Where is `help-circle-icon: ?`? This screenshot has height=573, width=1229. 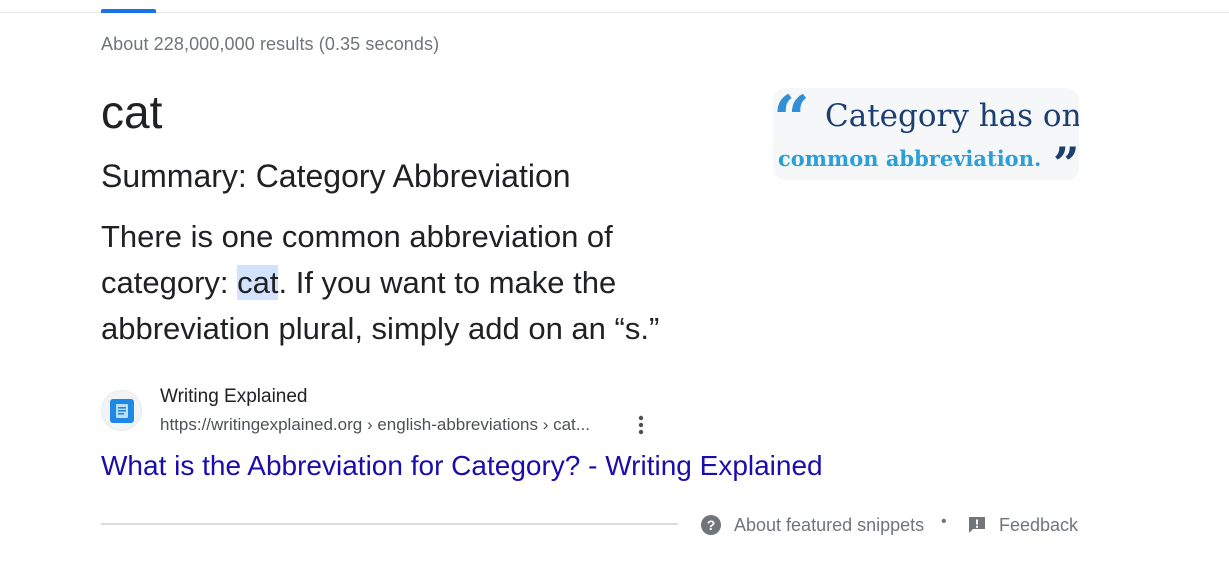 help-circle-icon: ? is located at coordinates (711, 525).